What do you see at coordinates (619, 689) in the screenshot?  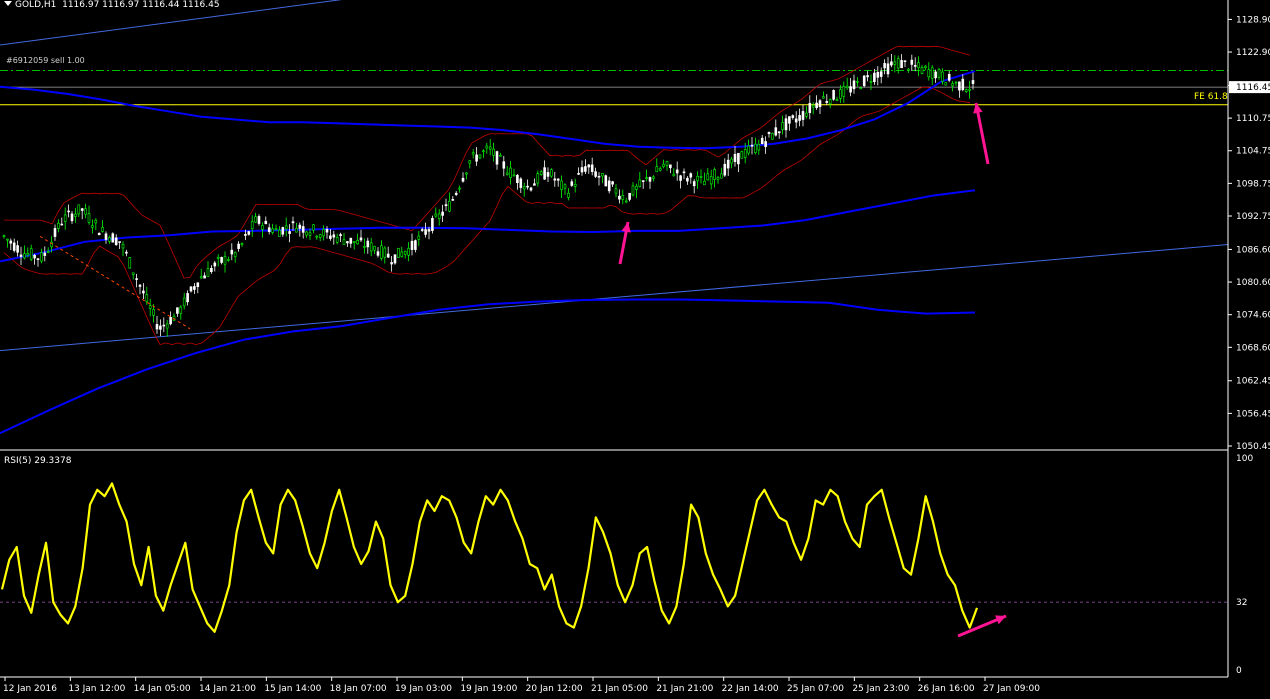 I see `time-tick-label: 21 Jan 05:00` at bounding box center [619, 689].